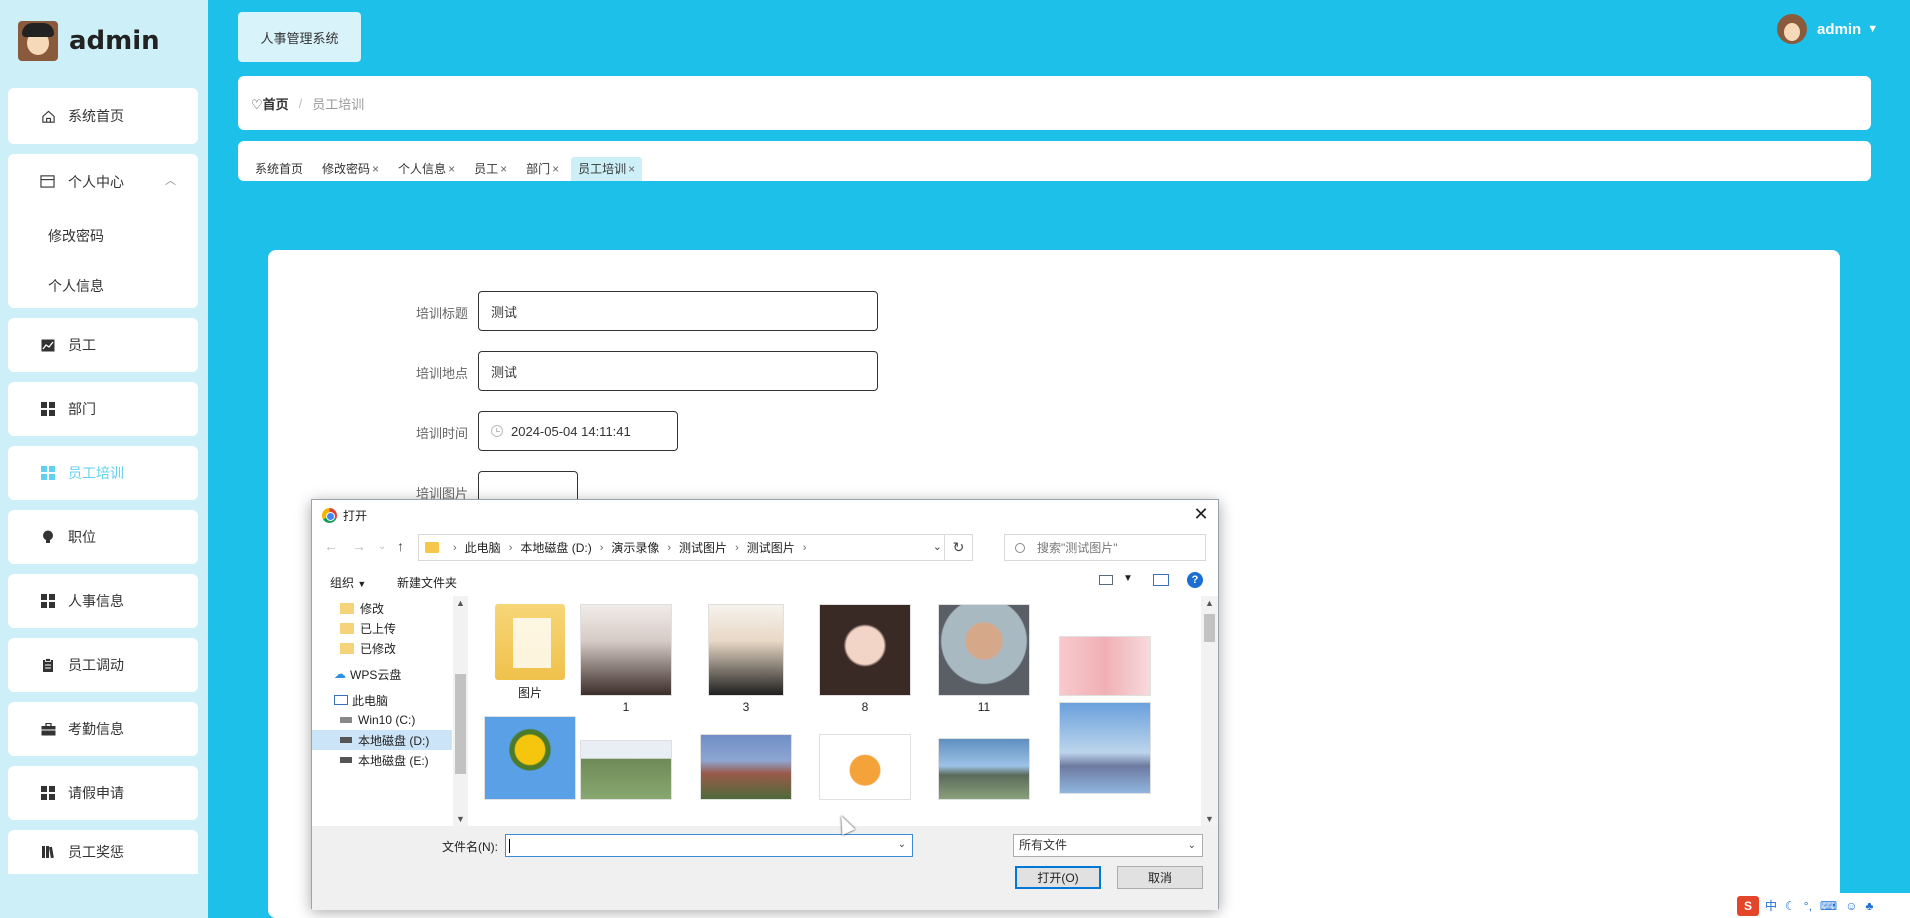 This screenshot has width=1910, height=918. What do you see at coordinates (76, 236) in the screenshot?
I see `sidebar-item-change-password: 修改密码` at bounding box center [76, 236].